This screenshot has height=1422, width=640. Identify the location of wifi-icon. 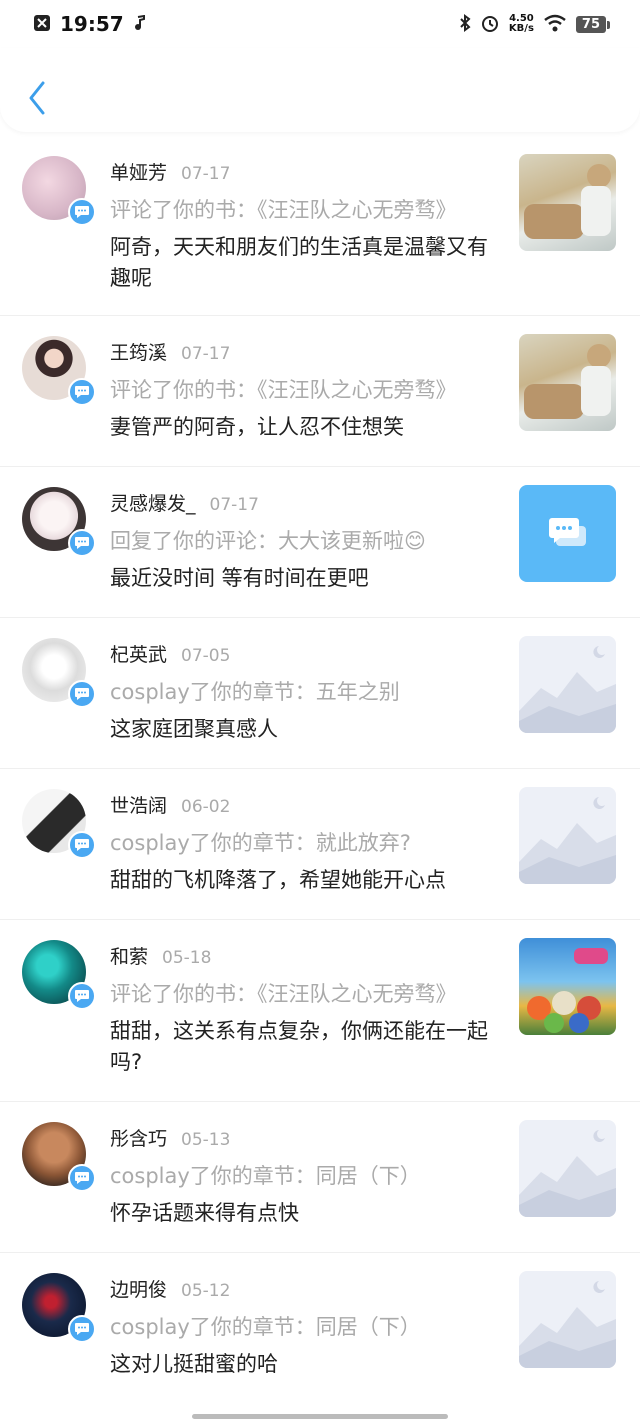
(555, 24).